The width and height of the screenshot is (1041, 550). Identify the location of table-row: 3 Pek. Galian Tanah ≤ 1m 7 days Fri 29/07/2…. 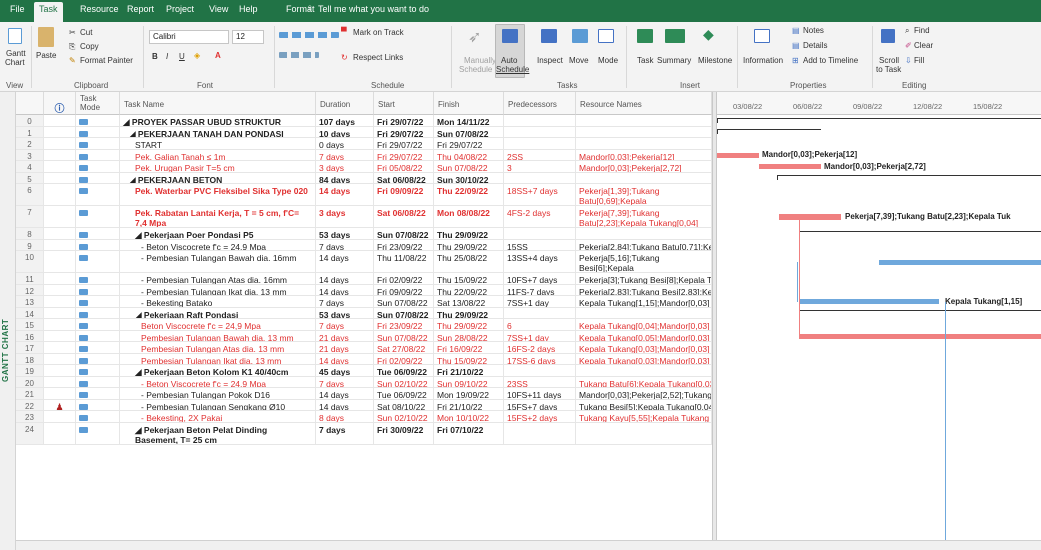
(364, 155).